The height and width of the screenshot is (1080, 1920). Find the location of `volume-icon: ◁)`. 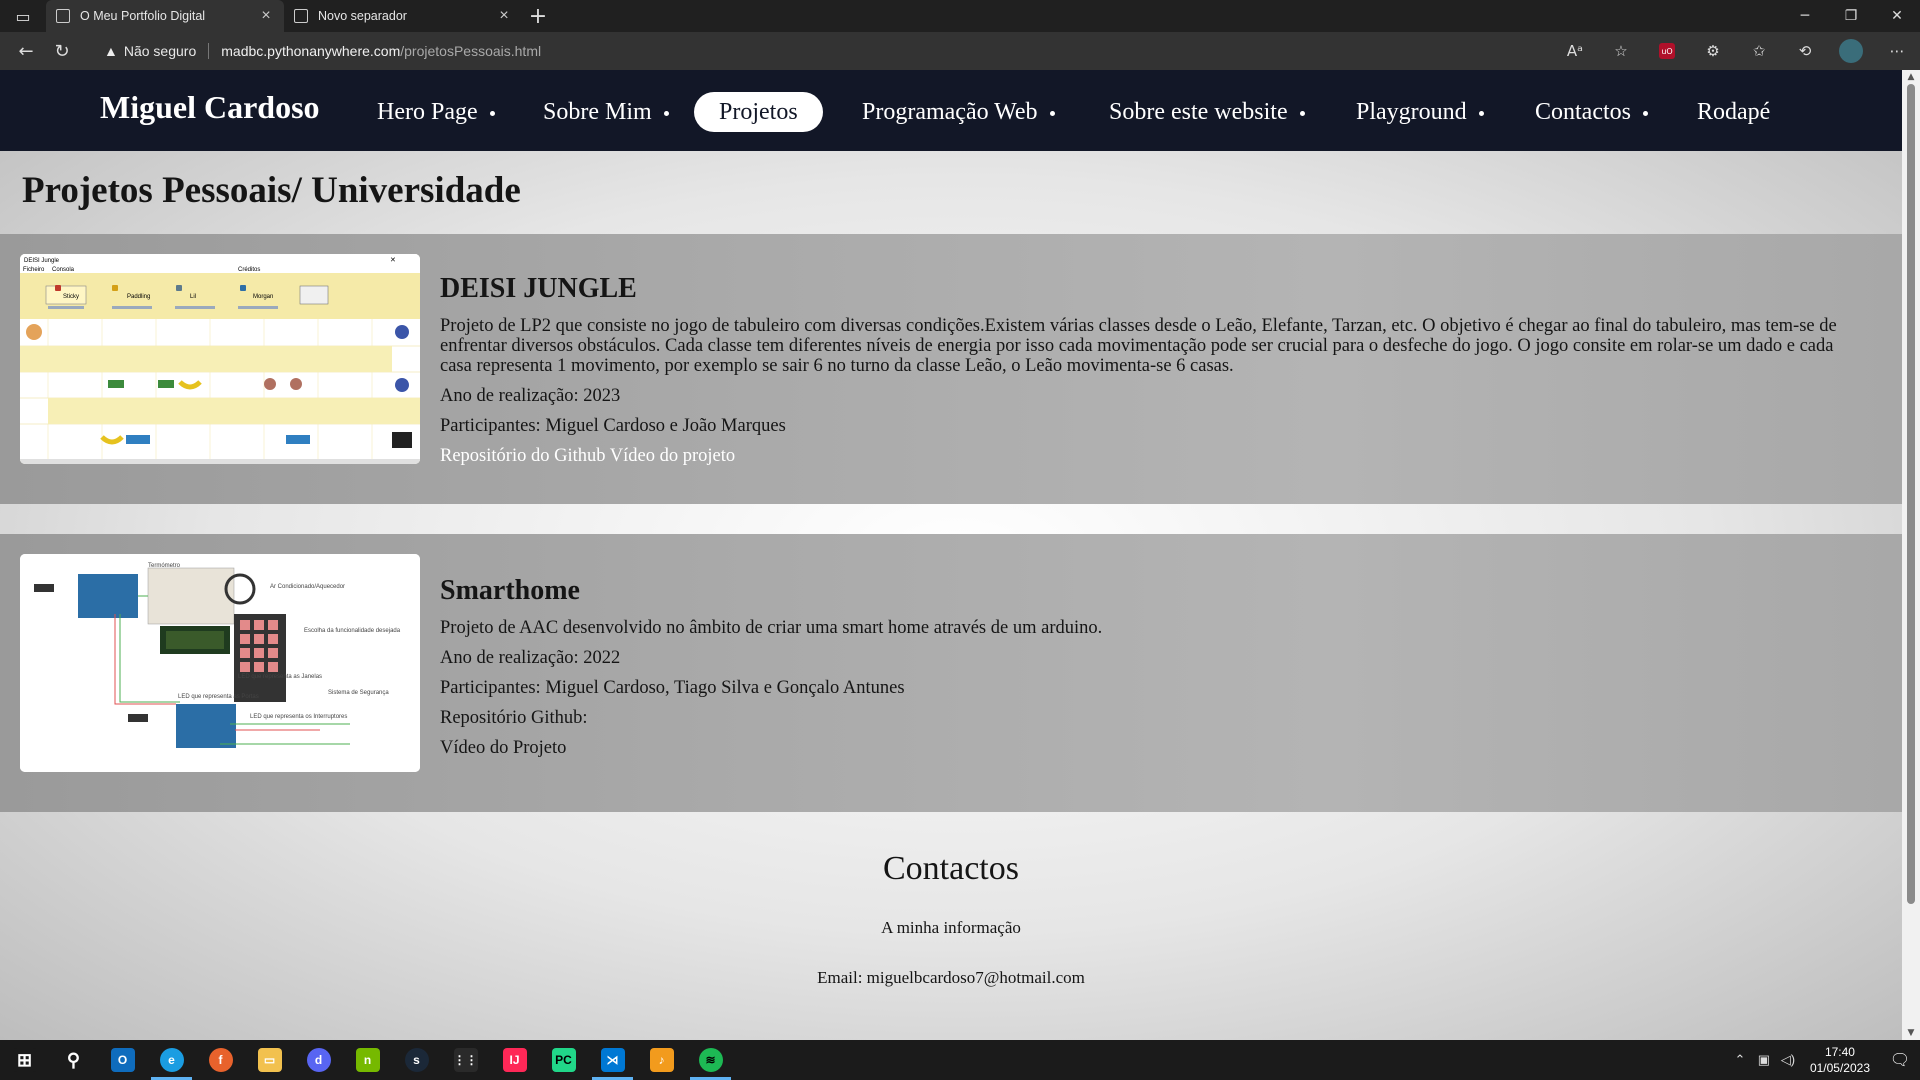

volume-icon: ◁) is located at coordinates (1788, 1060).